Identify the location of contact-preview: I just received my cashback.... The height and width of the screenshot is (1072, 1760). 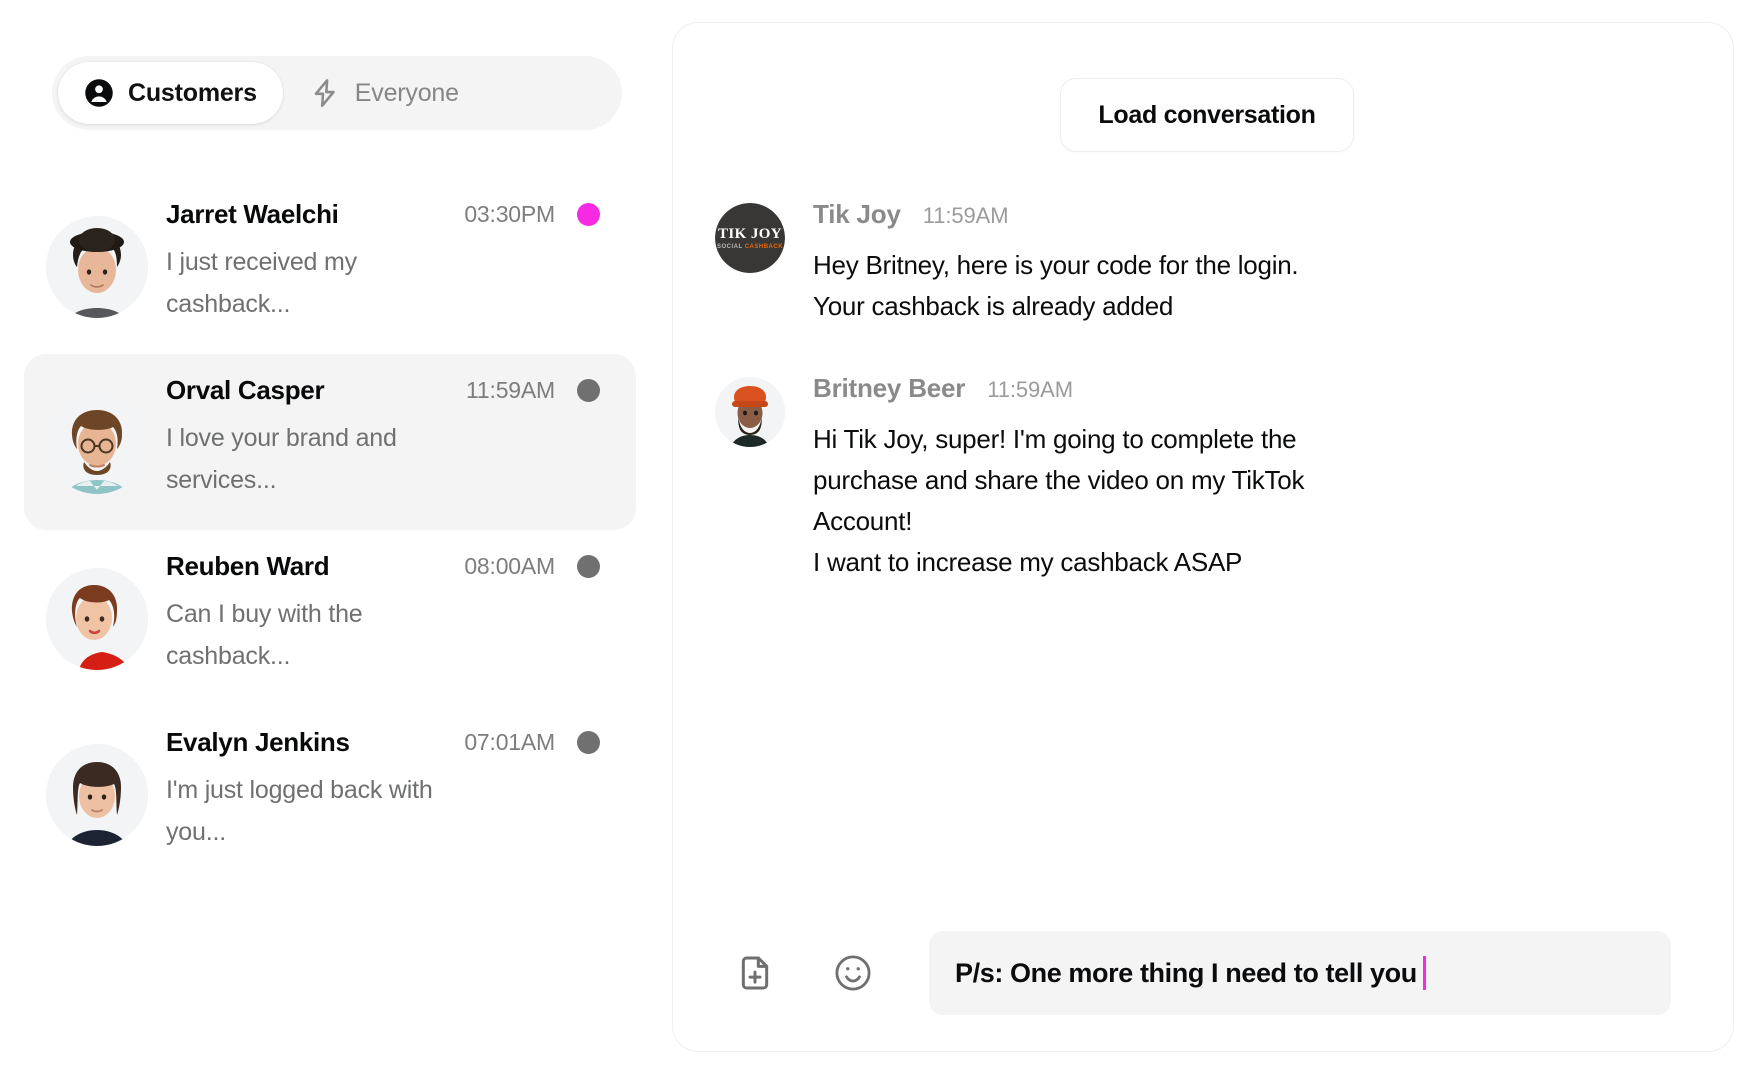
(261, 283).